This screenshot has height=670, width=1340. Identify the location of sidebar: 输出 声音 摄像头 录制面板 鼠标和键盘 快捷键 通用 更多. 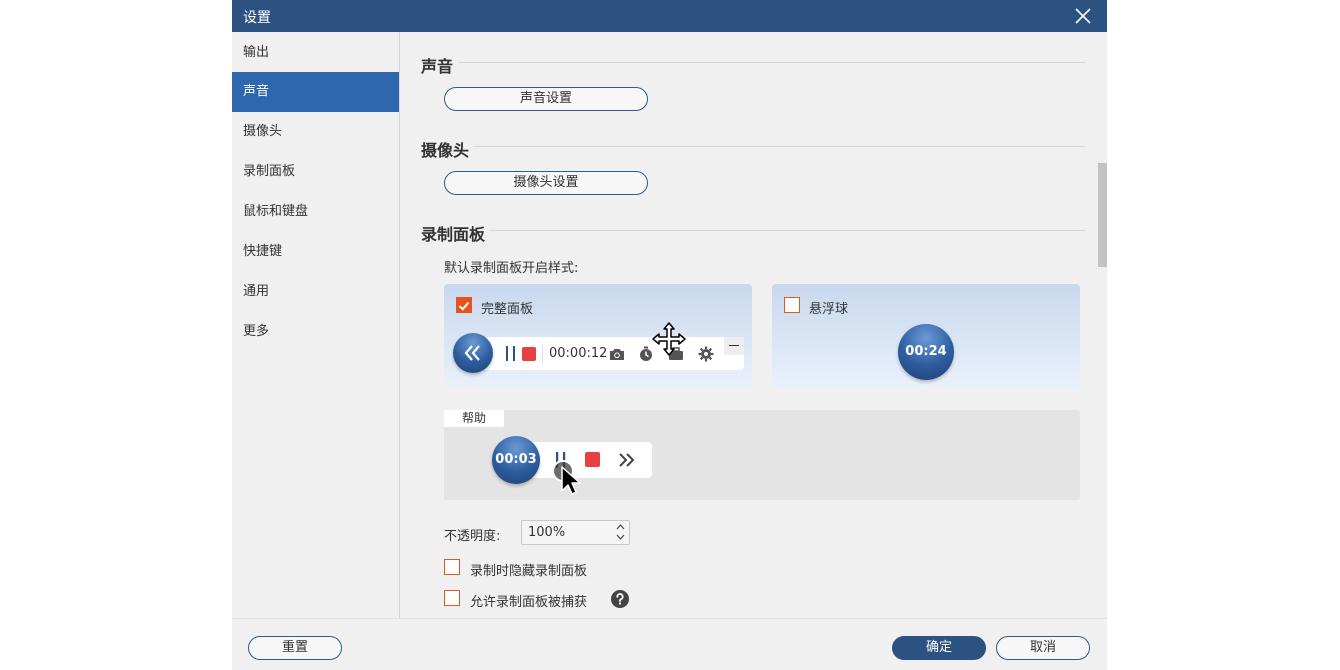
(315, 325).